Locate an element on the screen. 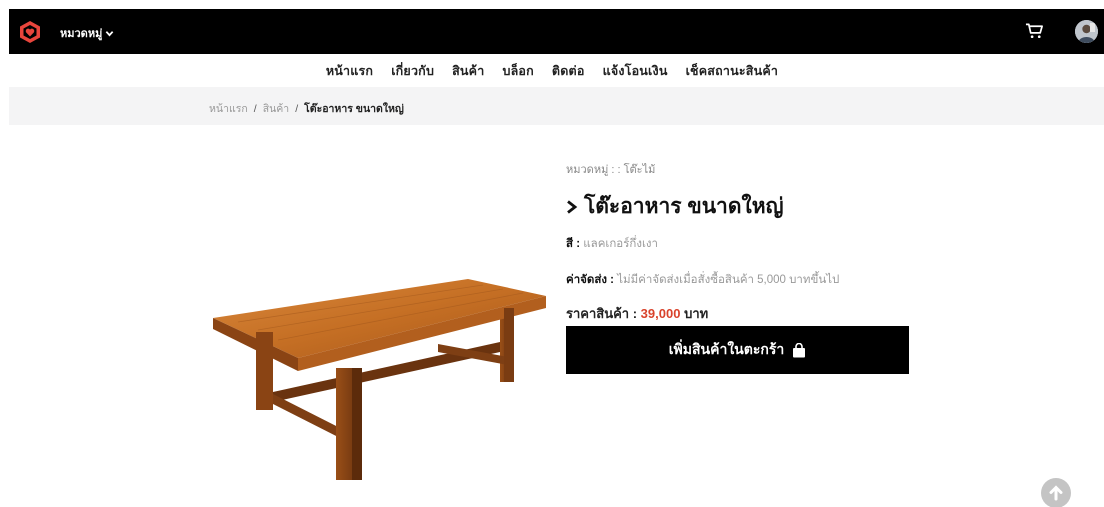 This screenshot has height=507, width=1104. shopping-bag-icon is located at coordinates (799, 349).